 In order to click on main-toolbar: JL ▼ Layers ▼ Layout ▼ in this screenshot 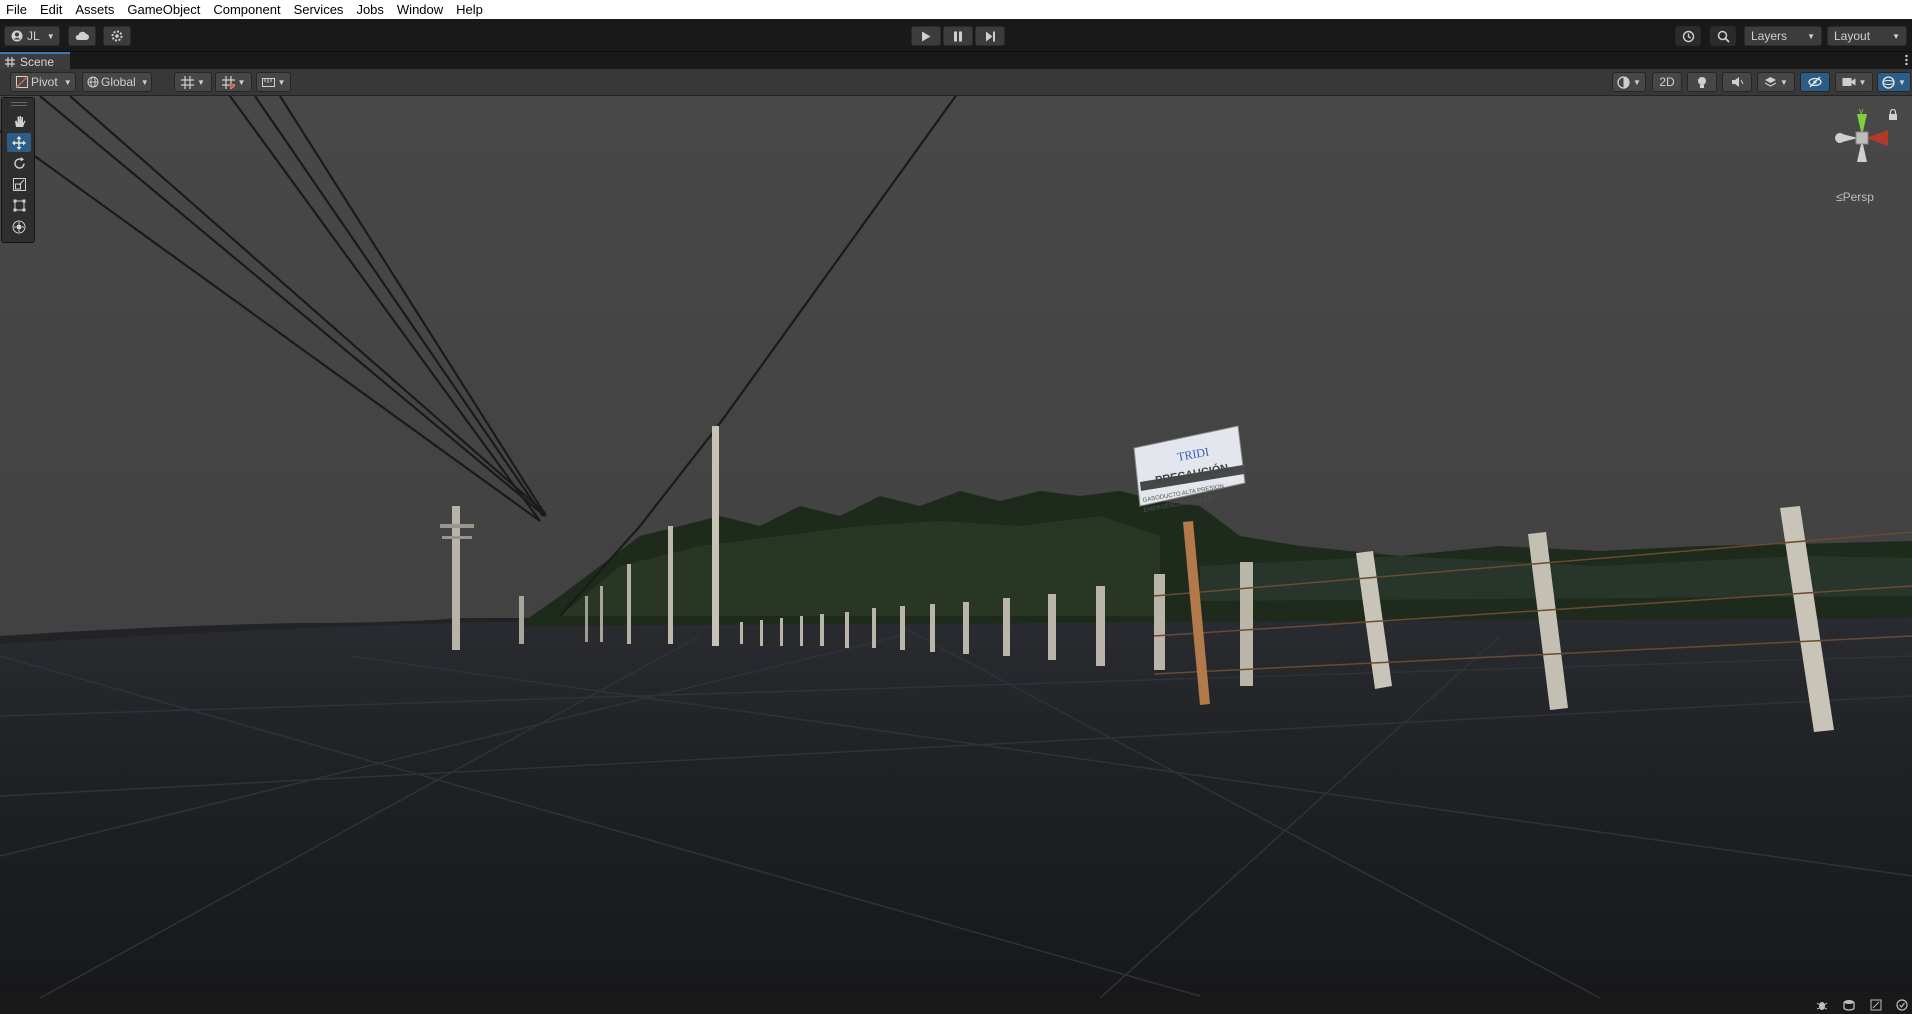, I will do `click(956, 35)`.